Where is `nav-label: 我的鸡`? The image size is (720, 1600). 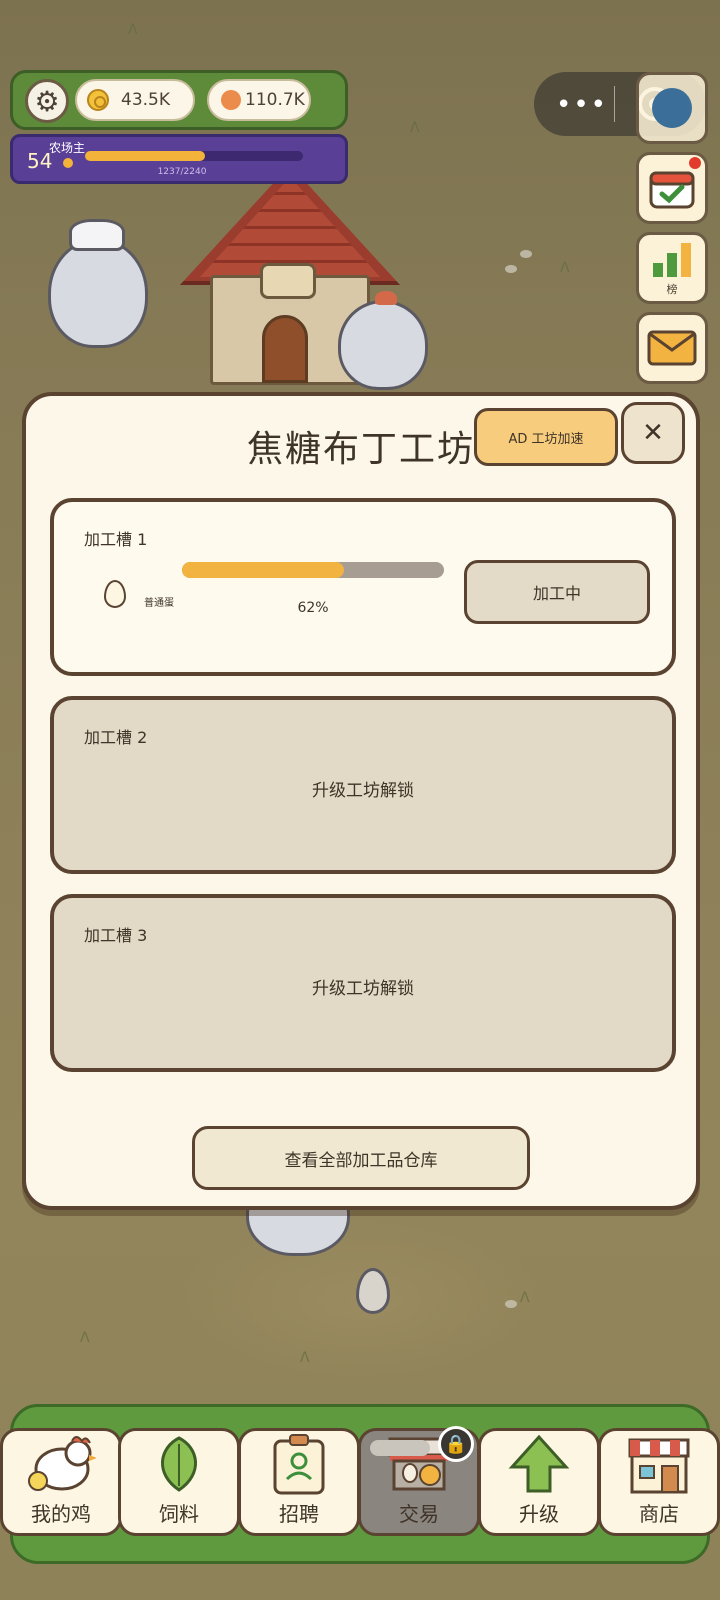 nav-label: 我的鸡 is located at coordinates (61, 1514).